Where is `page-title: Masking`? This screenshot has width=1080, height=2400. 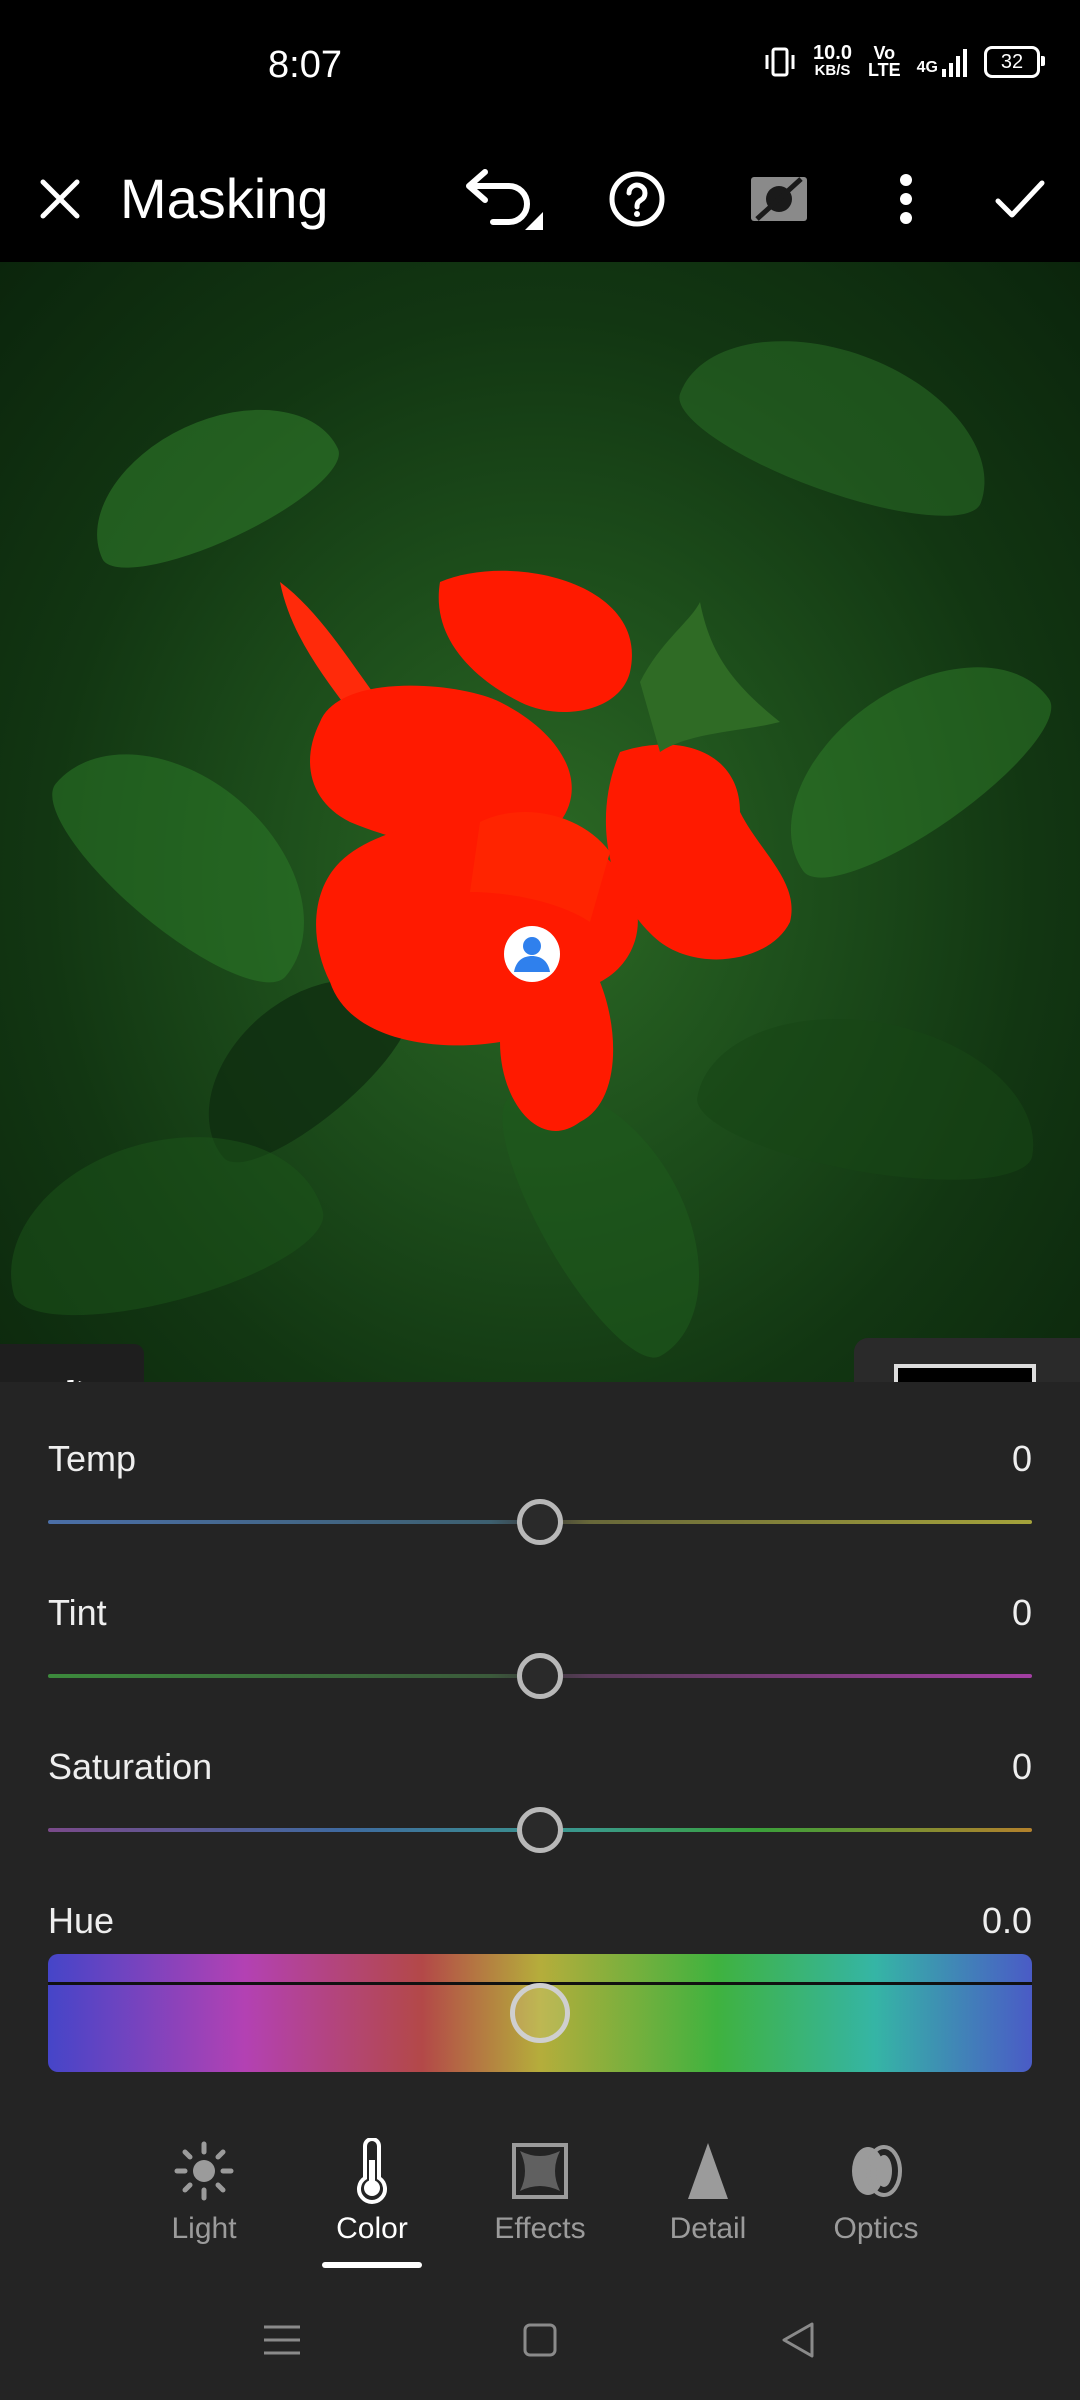 page-title: Masking is located at coordinates (224, 198).